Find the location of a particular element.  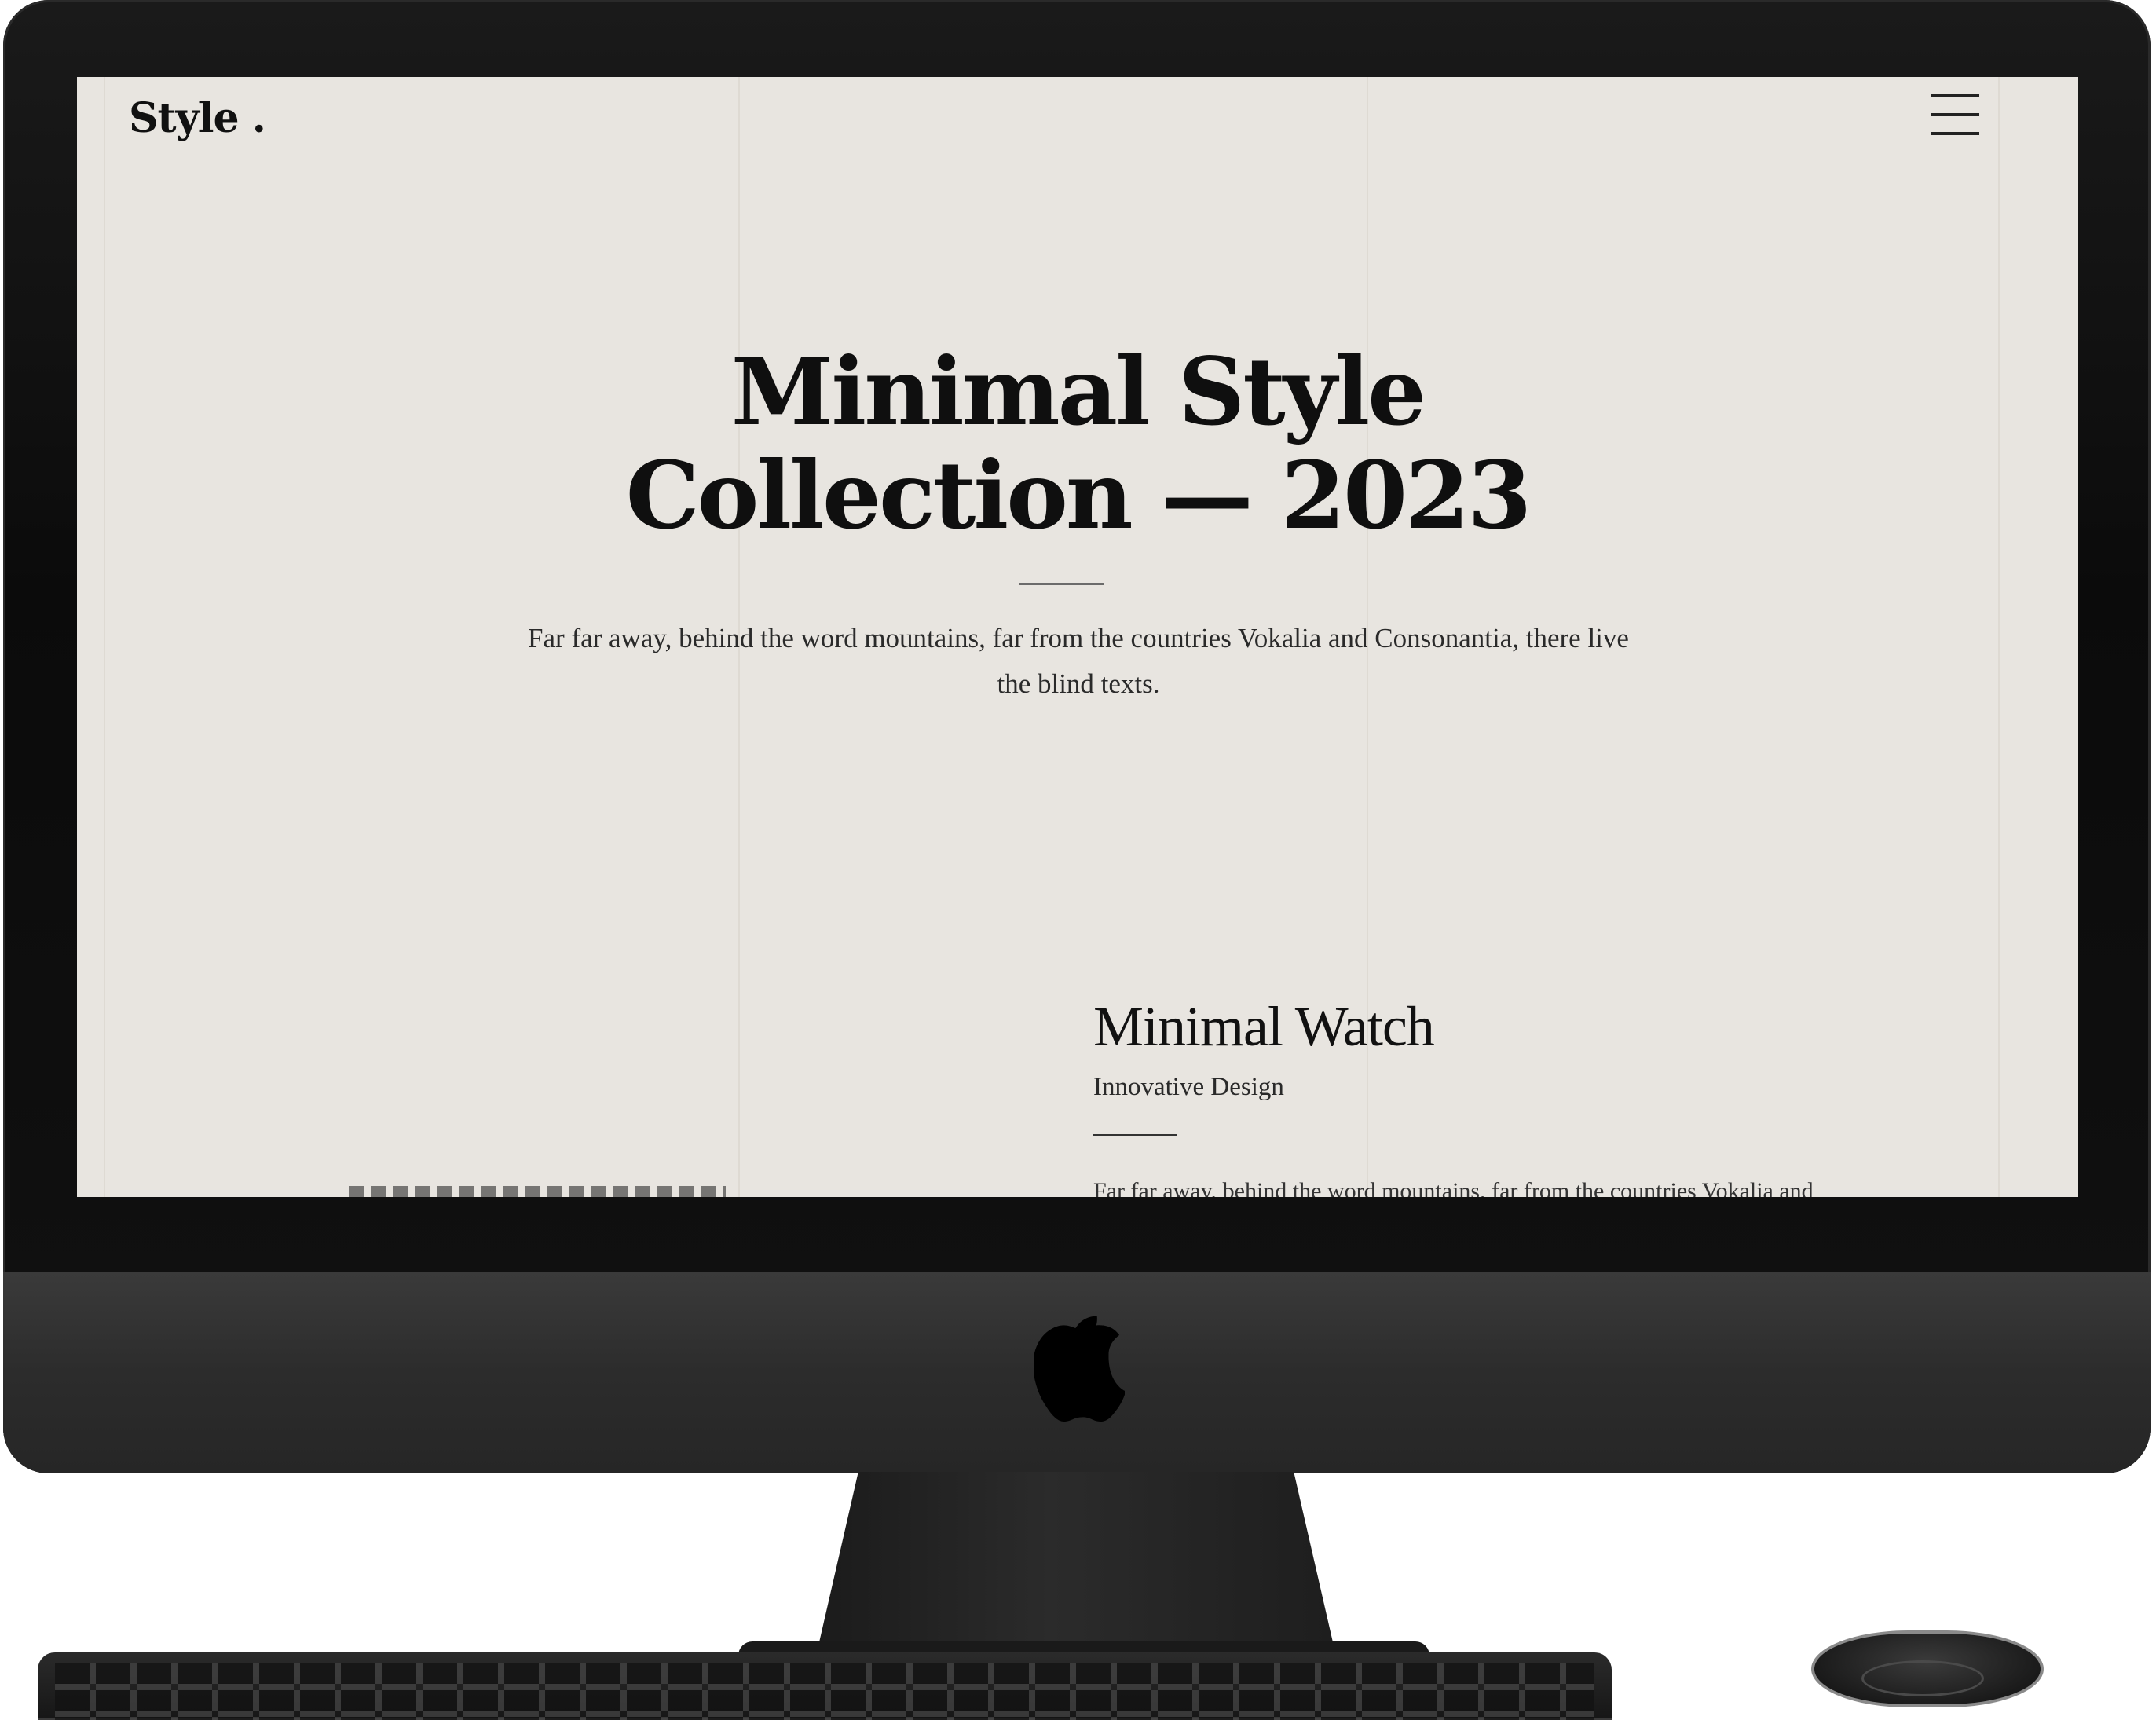

imac-stand is located at coordinates (1076, 1562).